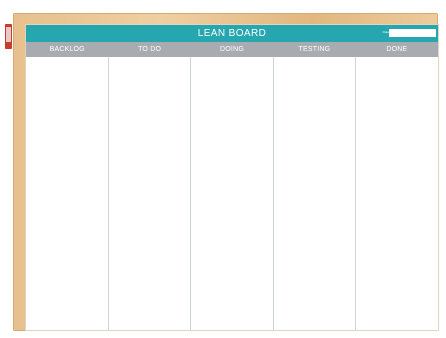 This screenshot has height=338, width=446. Describe the element at coordinates (67, 49) in the screenshot. I see `column-title-backlog: BACKLOG` at that location.